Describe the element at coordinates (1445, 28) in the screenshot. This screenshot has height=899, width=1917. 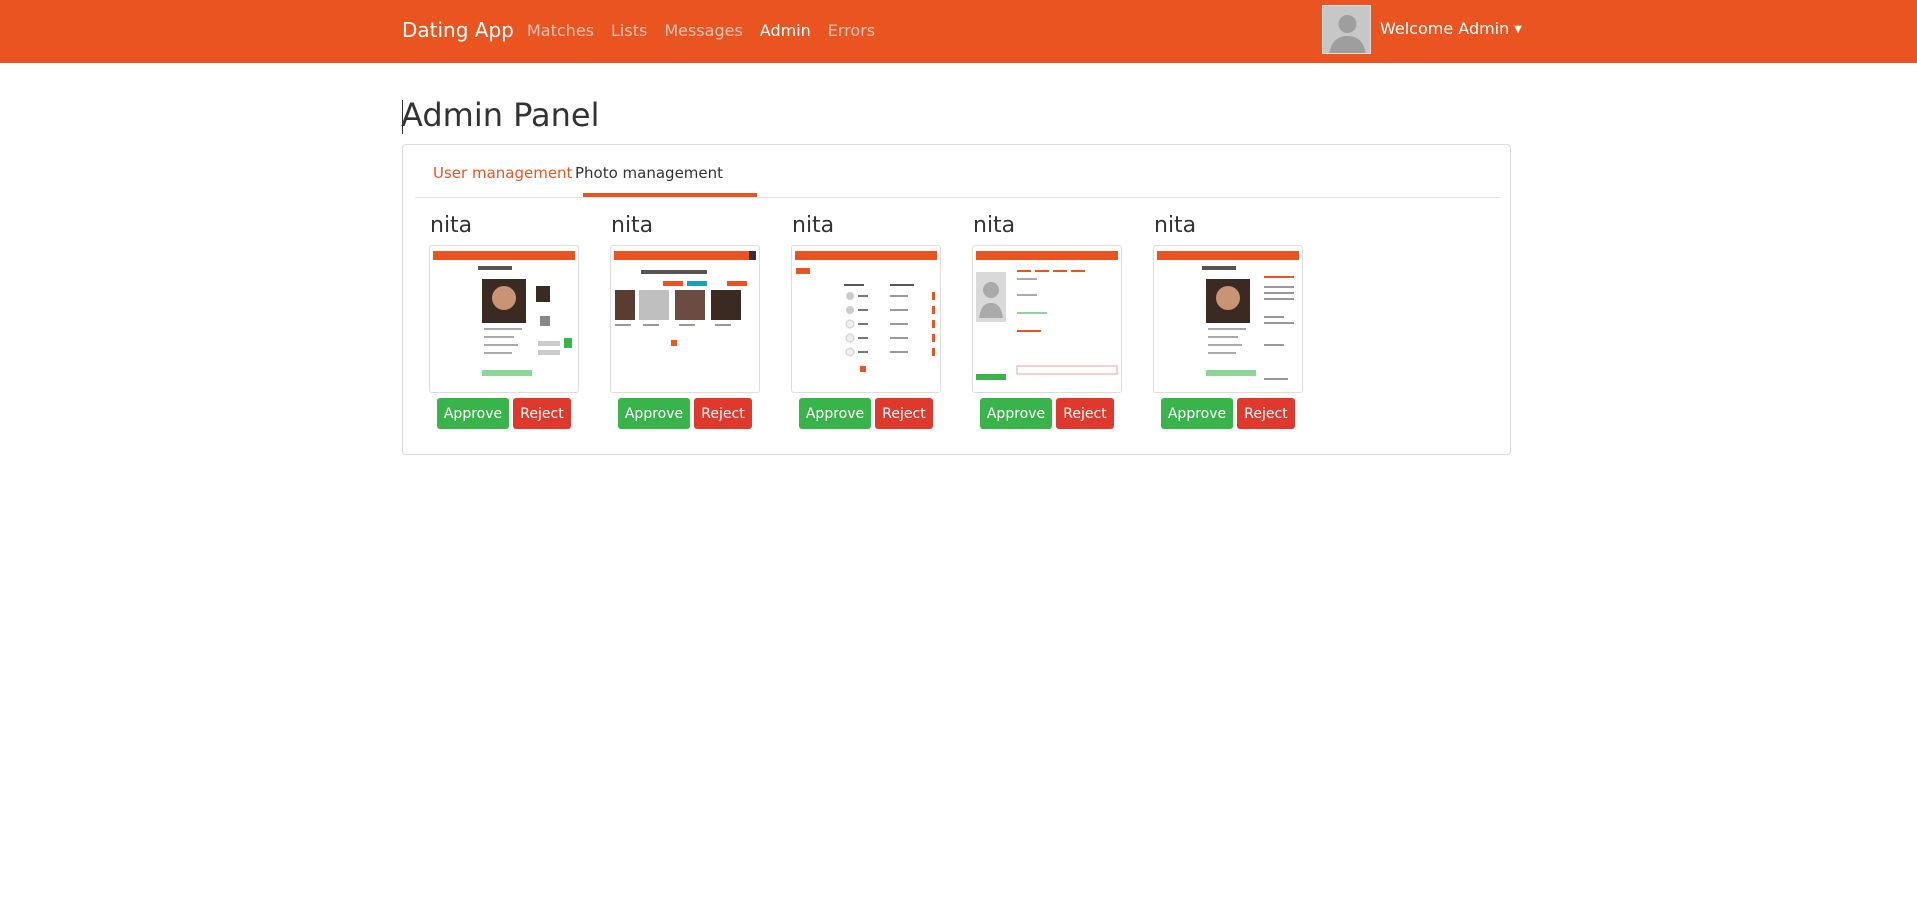
I see `welcome-text: Welcome Admin` at that location.